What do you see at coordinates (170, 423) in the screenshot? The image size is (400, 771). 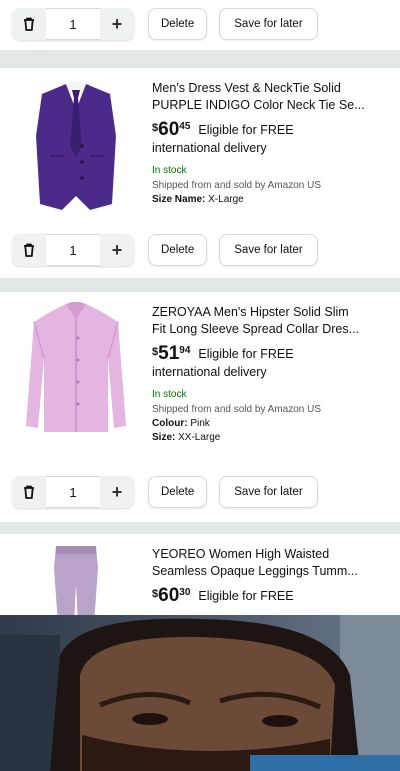 I see `attr-key: Colour:` at bounding box center [170, 423].